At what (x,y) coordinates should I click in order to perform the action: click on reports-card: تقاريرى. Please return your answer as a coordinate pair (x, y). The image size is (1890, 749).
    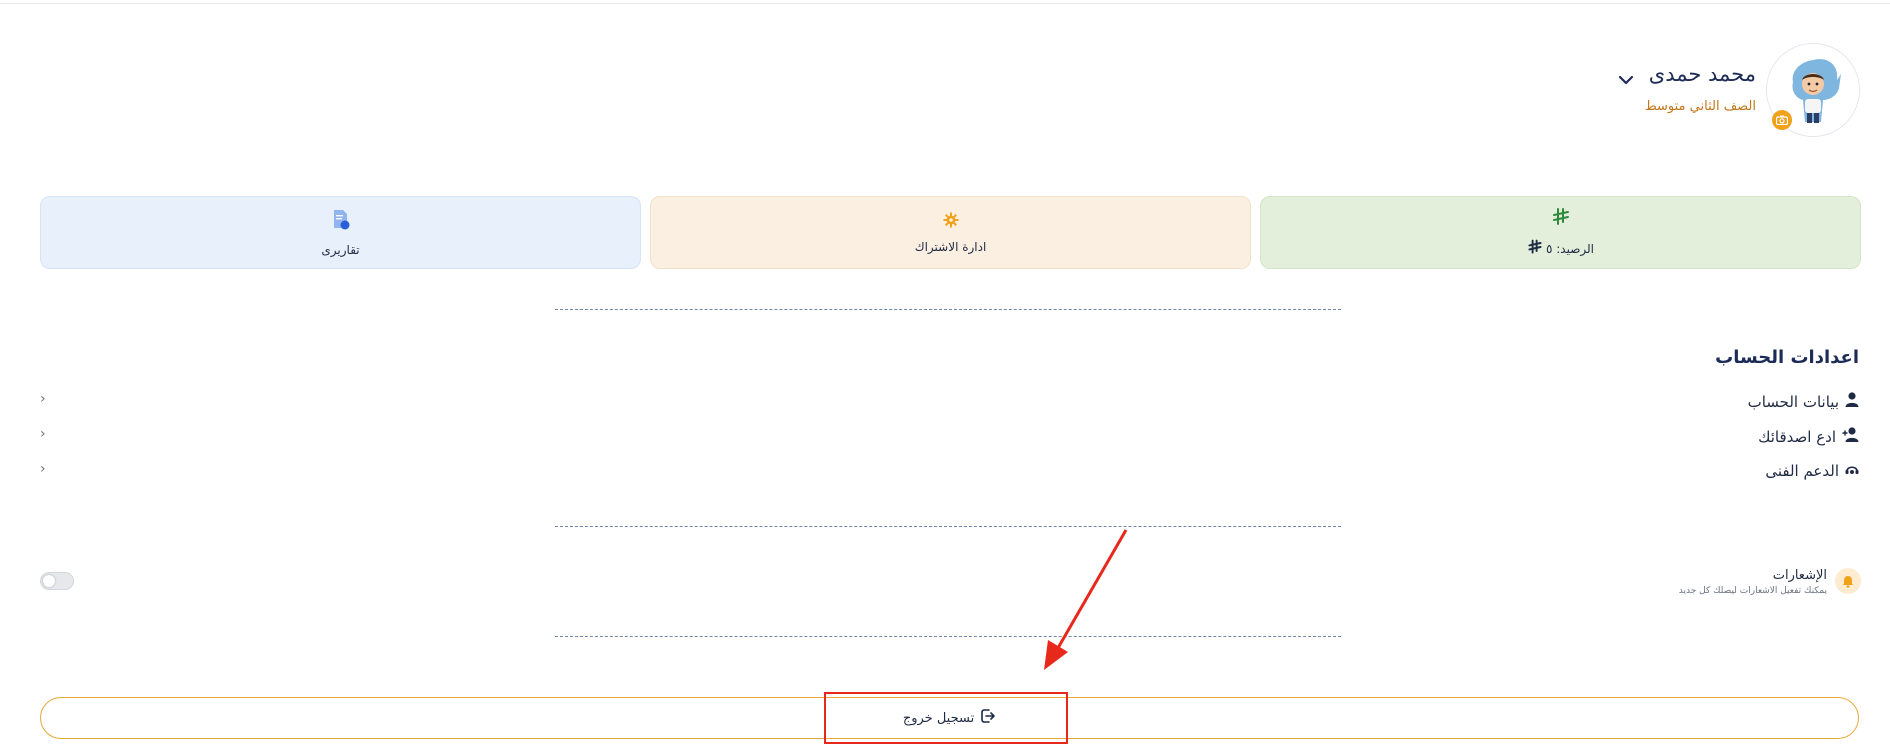
    Looking at the image, I should click on (340, 232).